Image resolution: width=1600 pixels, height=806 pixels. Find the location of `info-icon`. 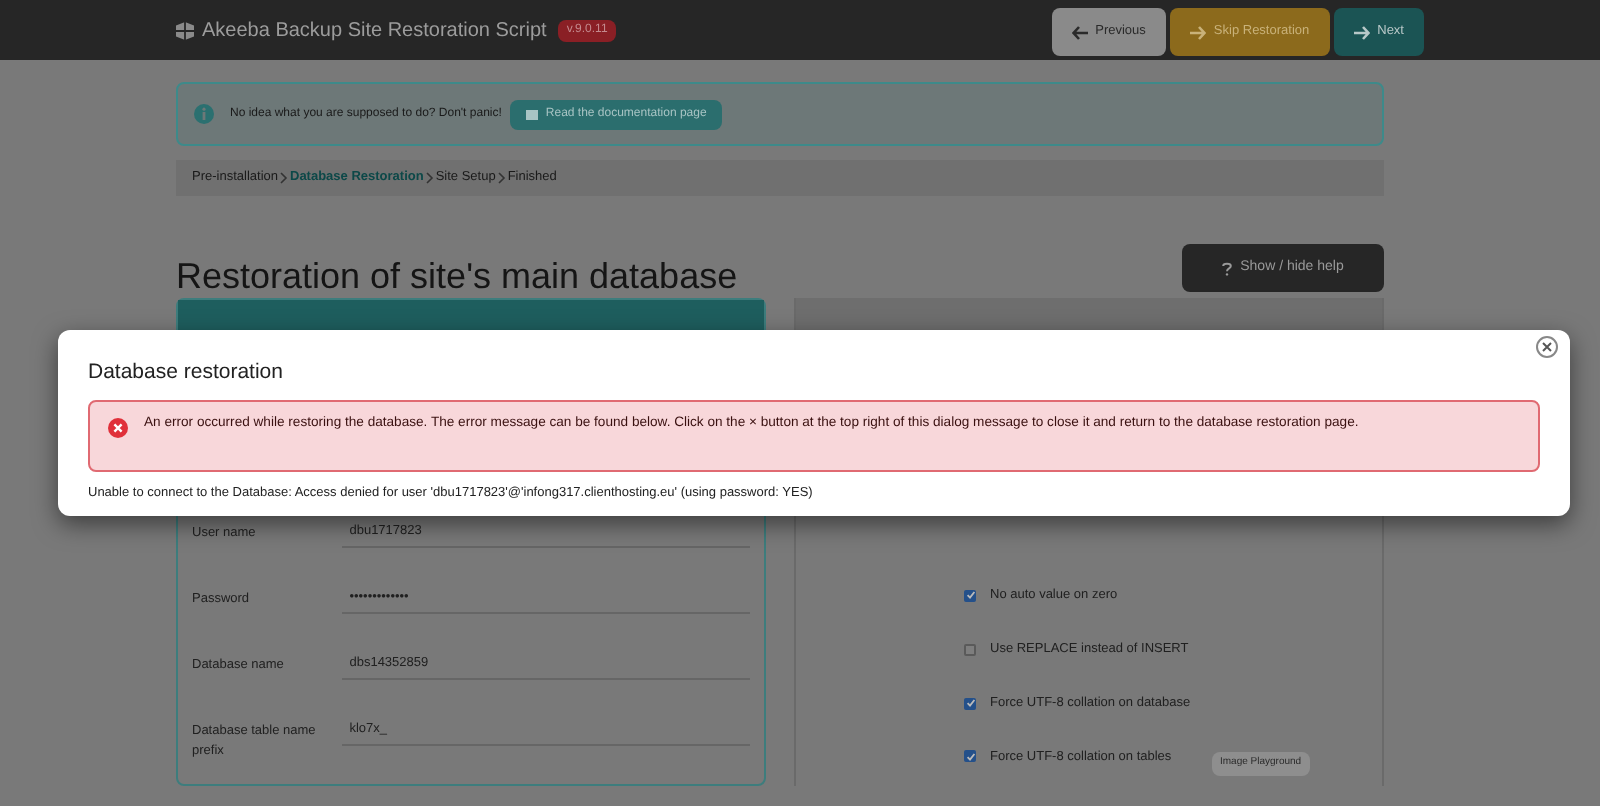

info-icon is located at coordinates (204, 114).